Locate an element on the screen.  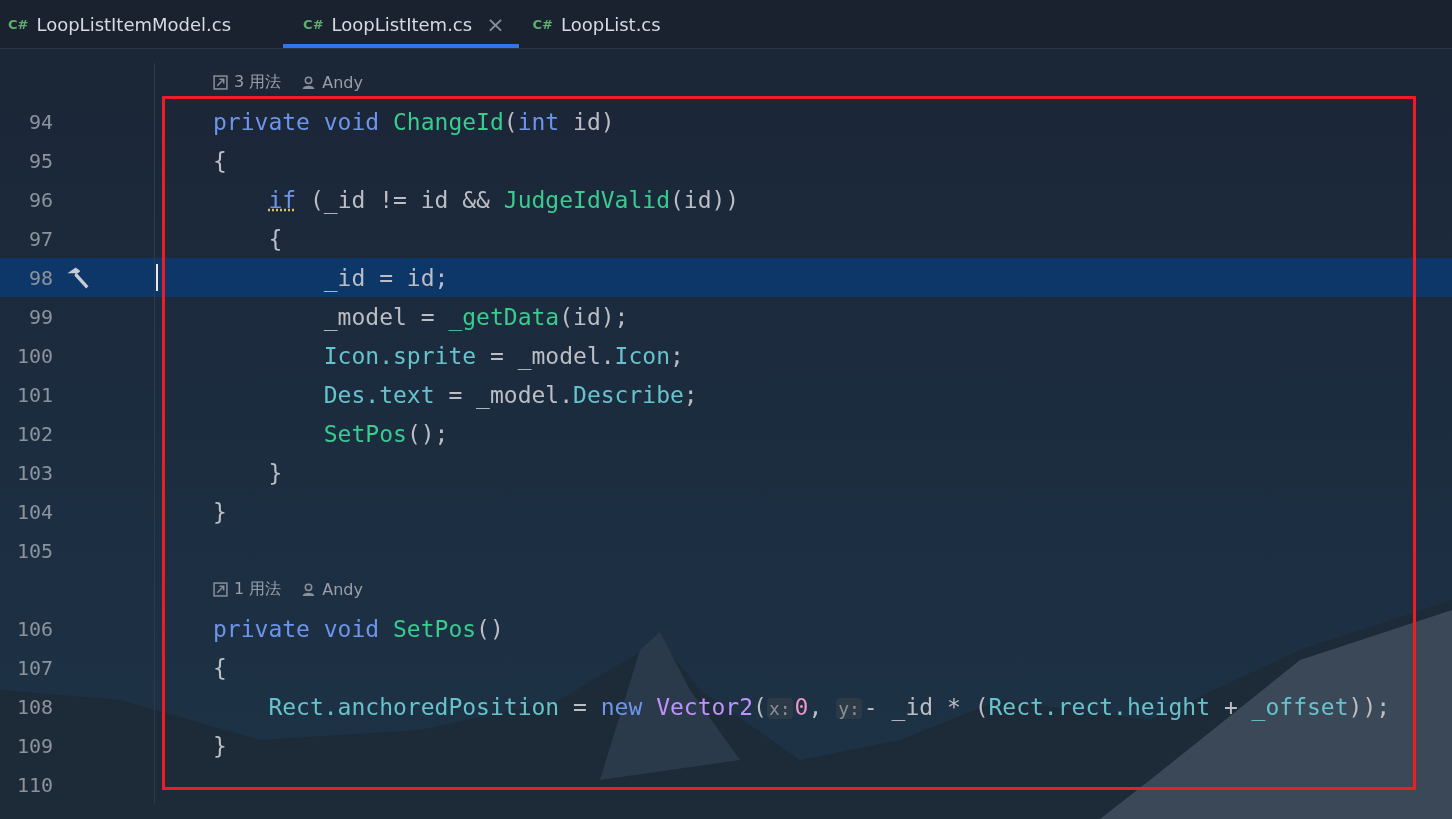
code-line: _id = id; is located at coordinates (385, 277).